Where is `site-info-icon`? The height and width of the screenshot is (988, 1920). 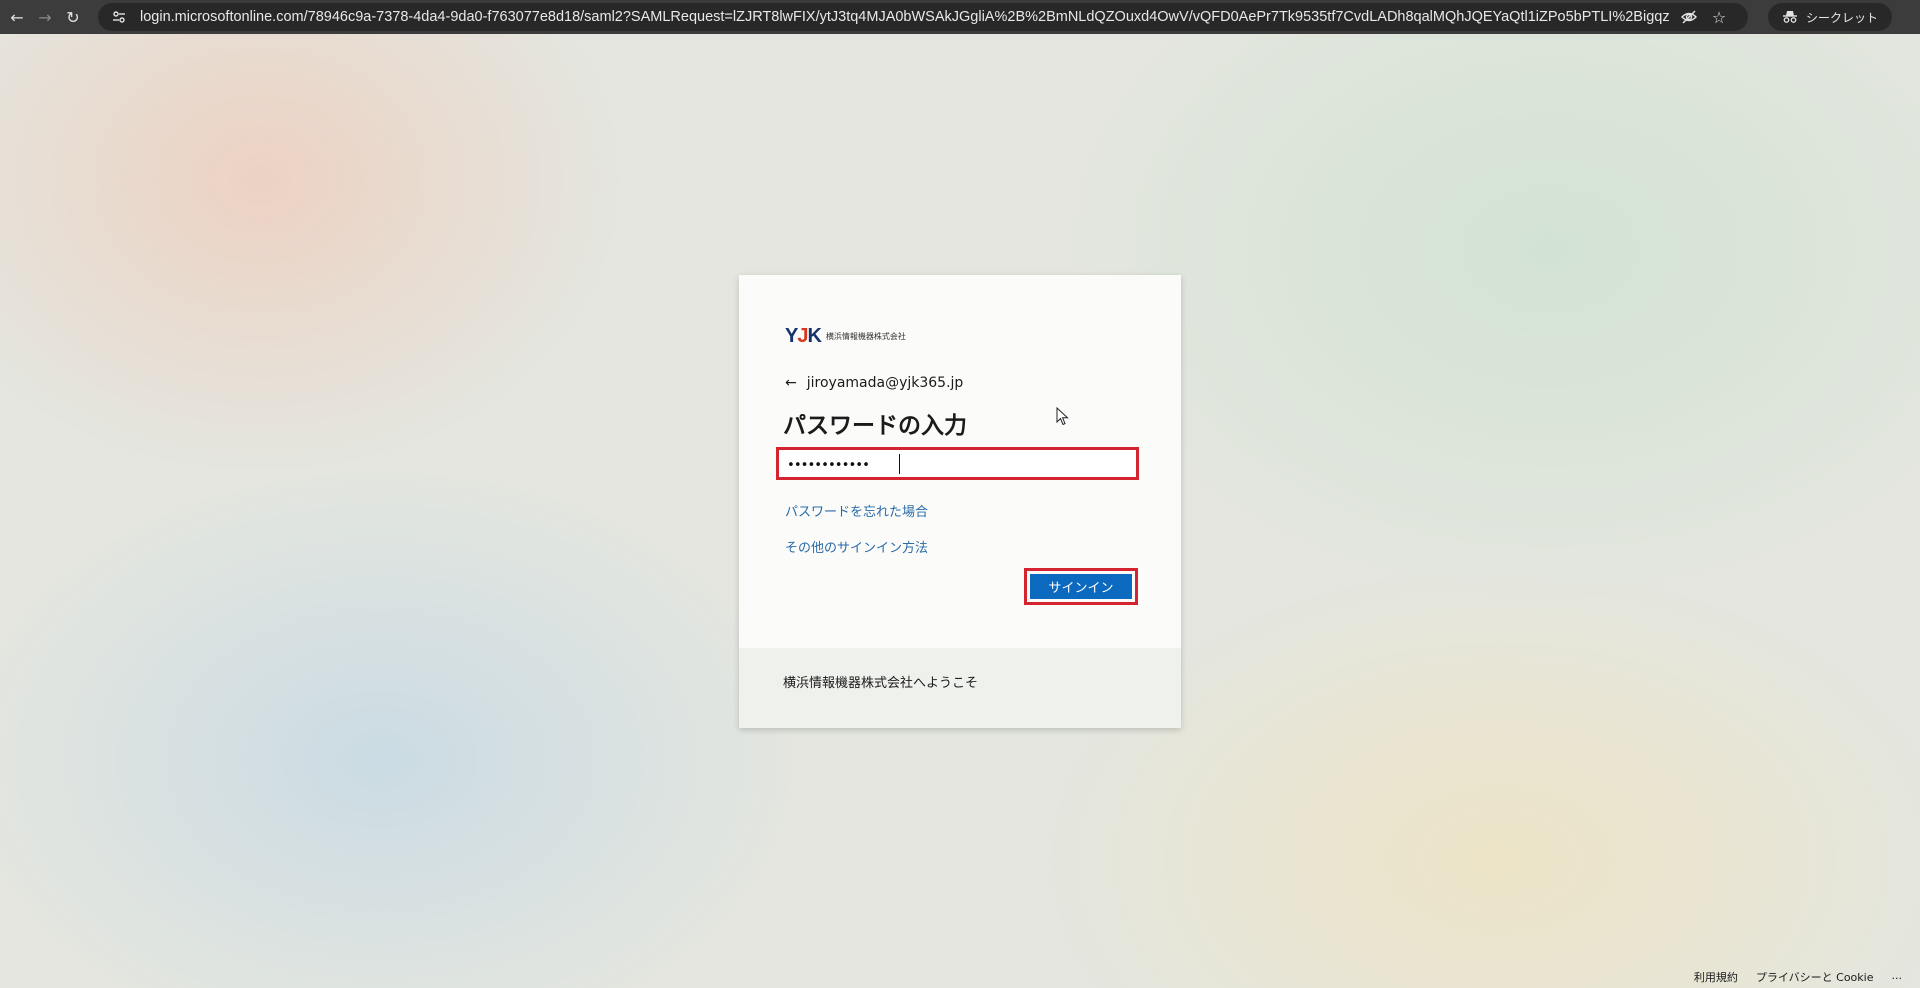 site-info-icon is located at coordinates (119, 17).